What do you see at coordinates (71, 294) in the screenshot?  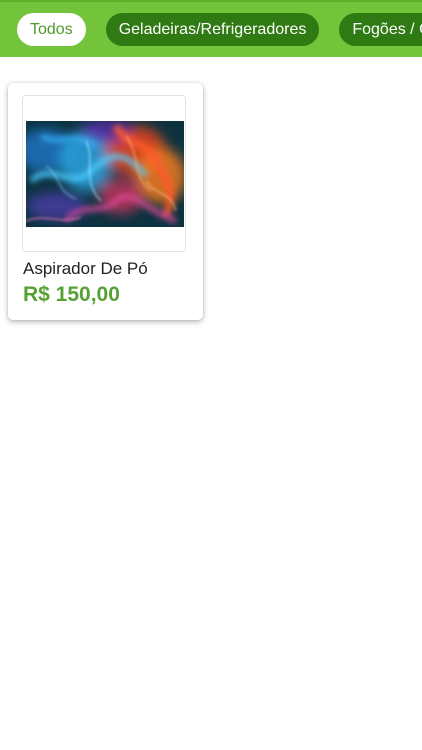 I see `product-price: R$ 150,00` at bounding box center [71, 294].